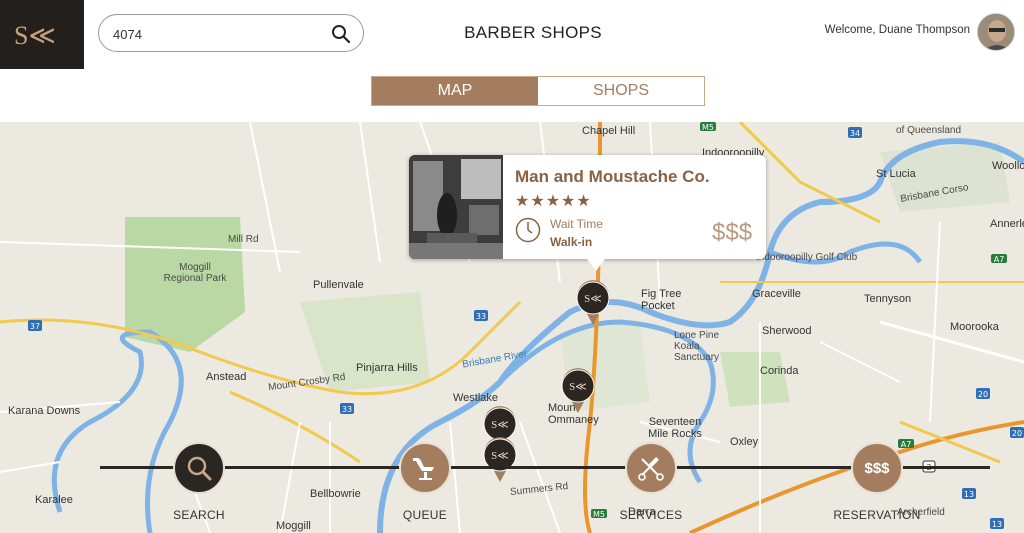 The image size is (1024, 533). Describe the element at coordinates (54, 500) in the screenshot. I see `map-label: Karalee` at that location.